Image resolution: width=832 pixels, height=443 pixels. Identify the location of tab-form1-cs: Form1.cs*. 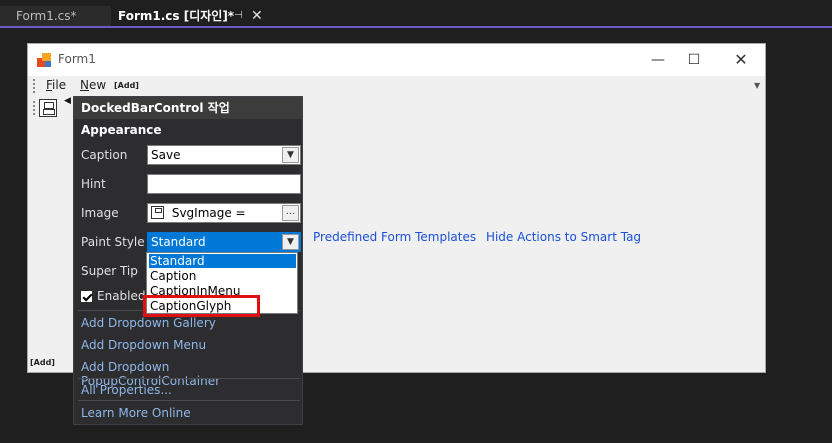
(55, 16).